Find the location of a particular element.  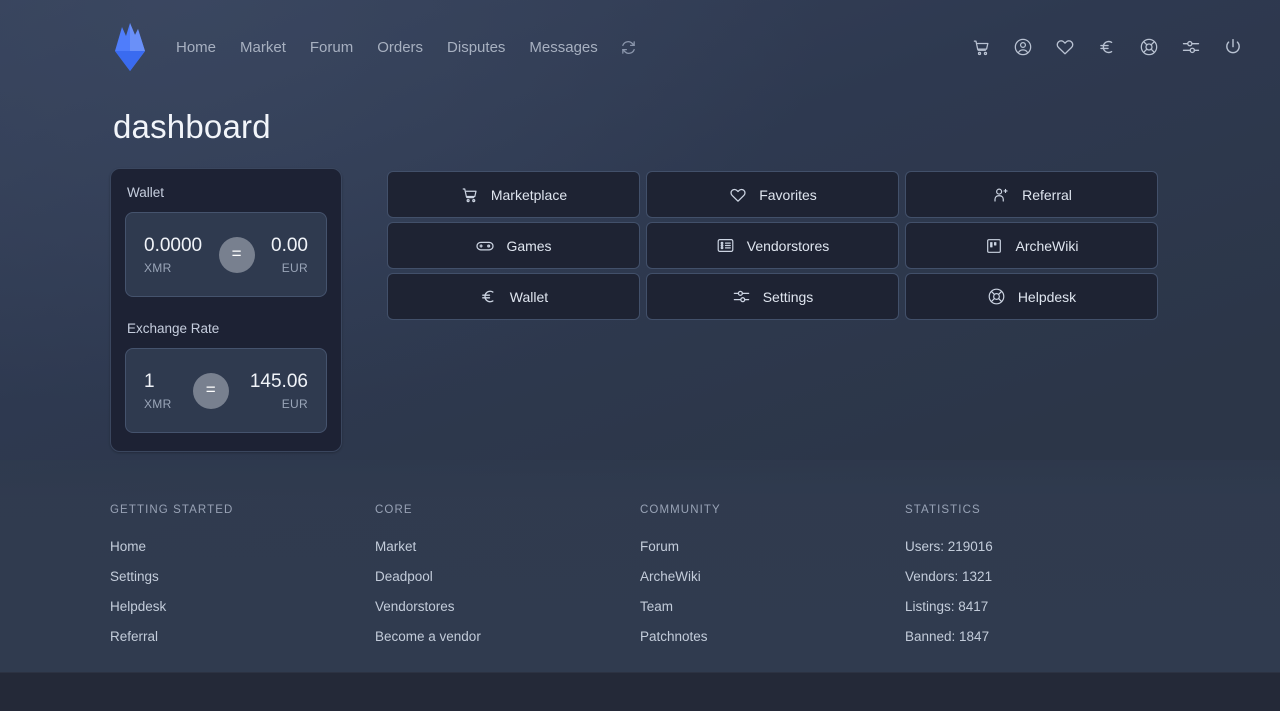

footer-column-title: CORE is located at coordinates (394, 510).